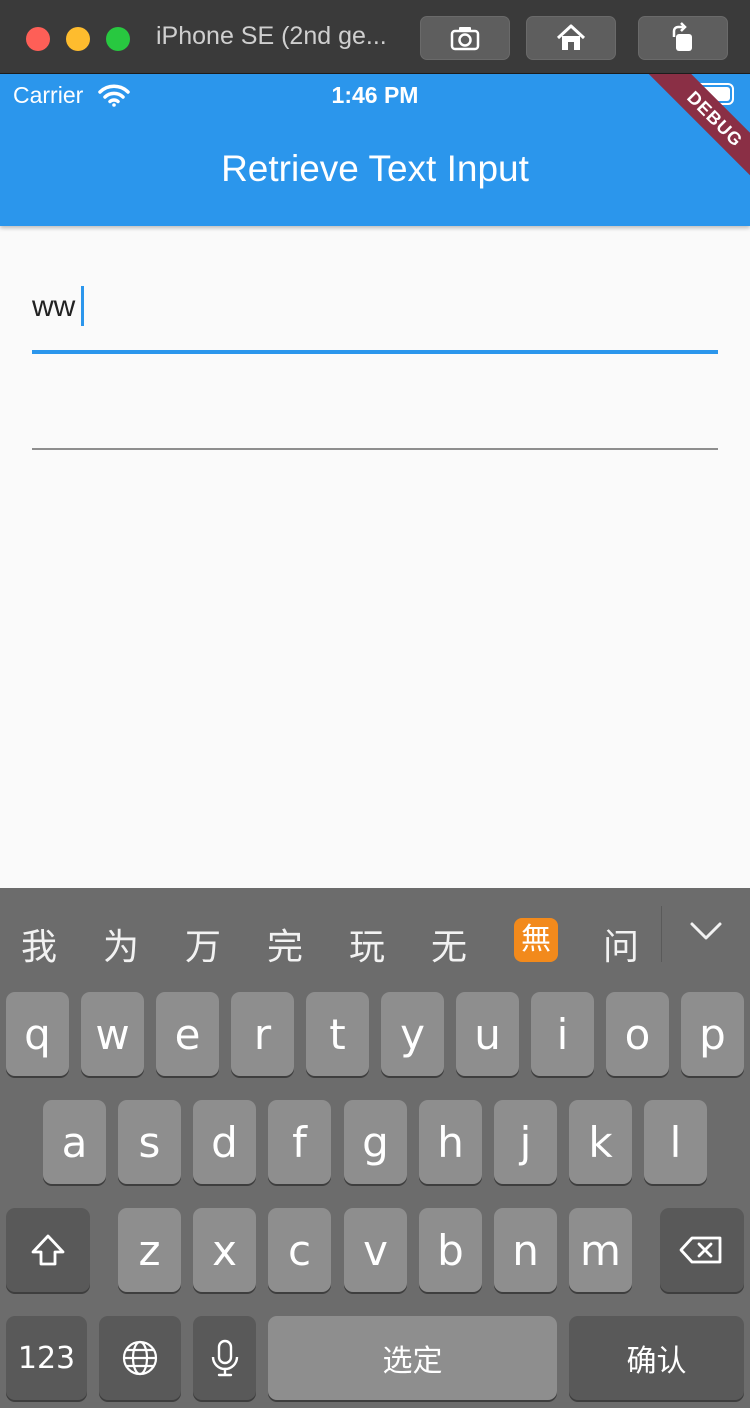 The width and height of the screenshot is (750, 1408). I want to click on candidate-item: 问, so click(621, 944).